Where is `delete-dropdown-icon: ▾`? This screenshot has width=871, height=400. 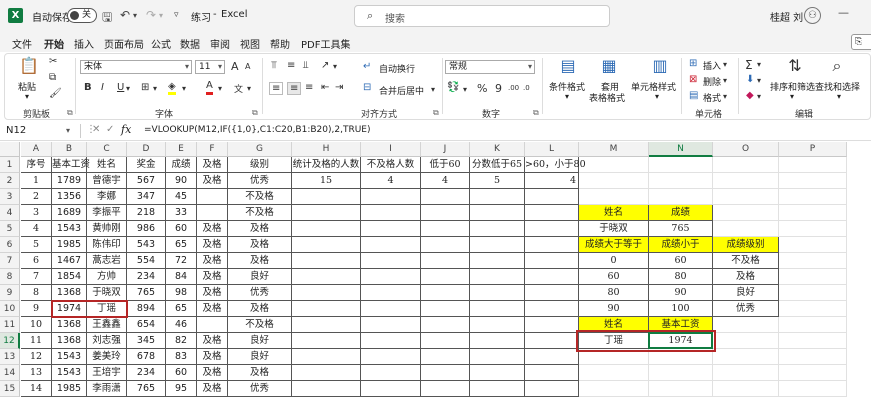 delete-dropdown-icon: ▾ is located at coordinates (725, 80).